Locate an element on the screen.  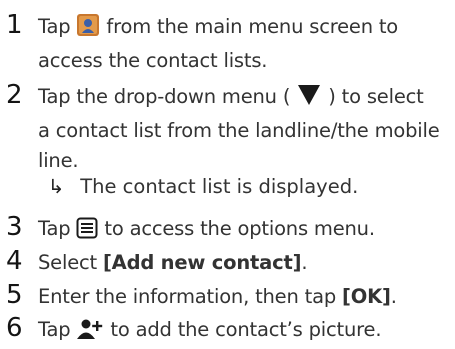
step-number: 6 is located at coordinates (14, 328).